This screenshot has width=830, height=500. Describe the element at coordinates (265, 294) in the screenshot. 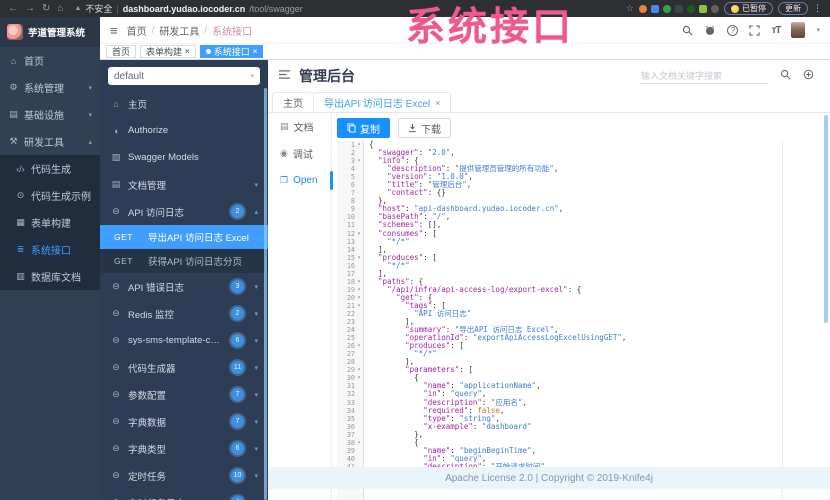

I see `sidebar-scrollbar` at that location.